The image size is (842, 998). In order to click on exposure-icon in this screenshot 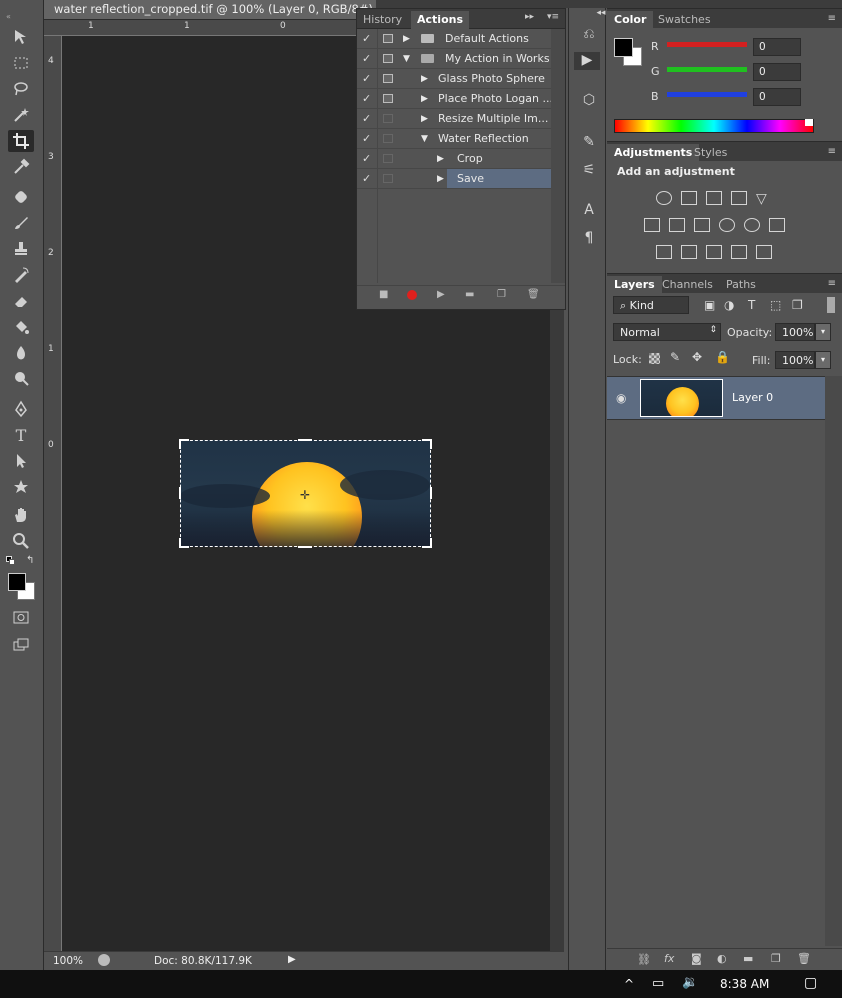, I will do `click(739, 198)`.